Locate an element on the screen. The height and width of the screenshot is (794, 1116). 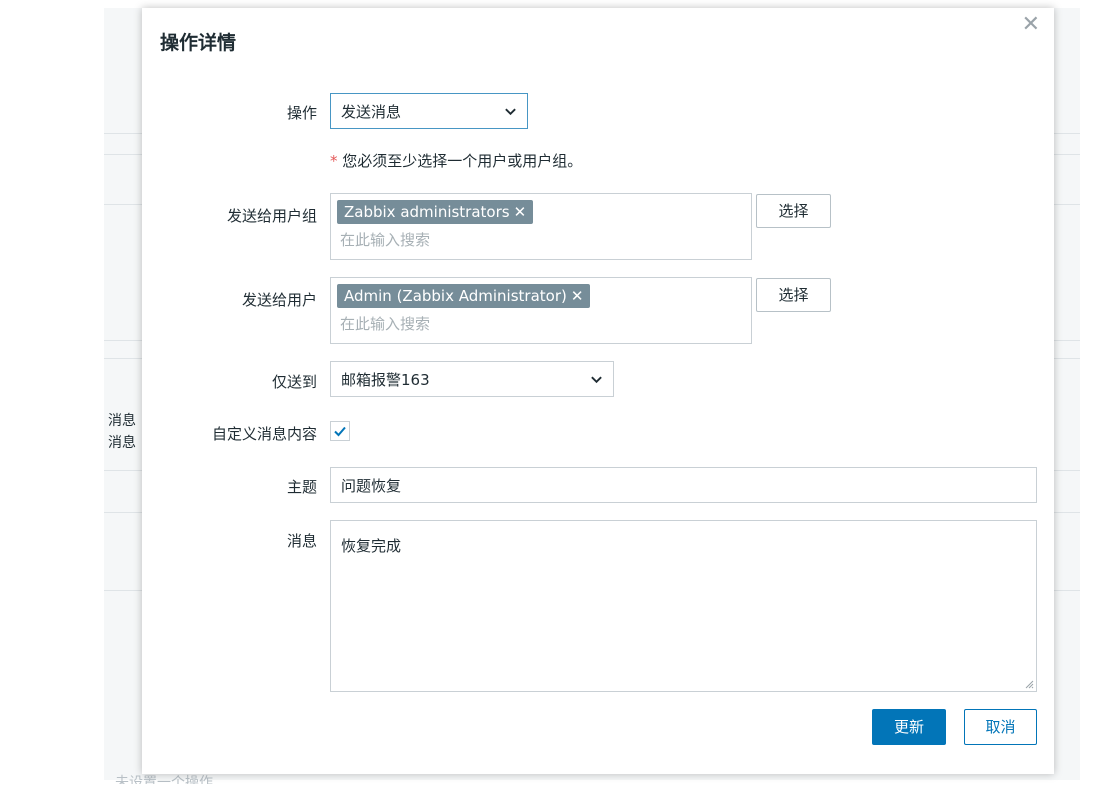
user-group-tag-label: Zabbix administrators is located at coordinates (427, 212).